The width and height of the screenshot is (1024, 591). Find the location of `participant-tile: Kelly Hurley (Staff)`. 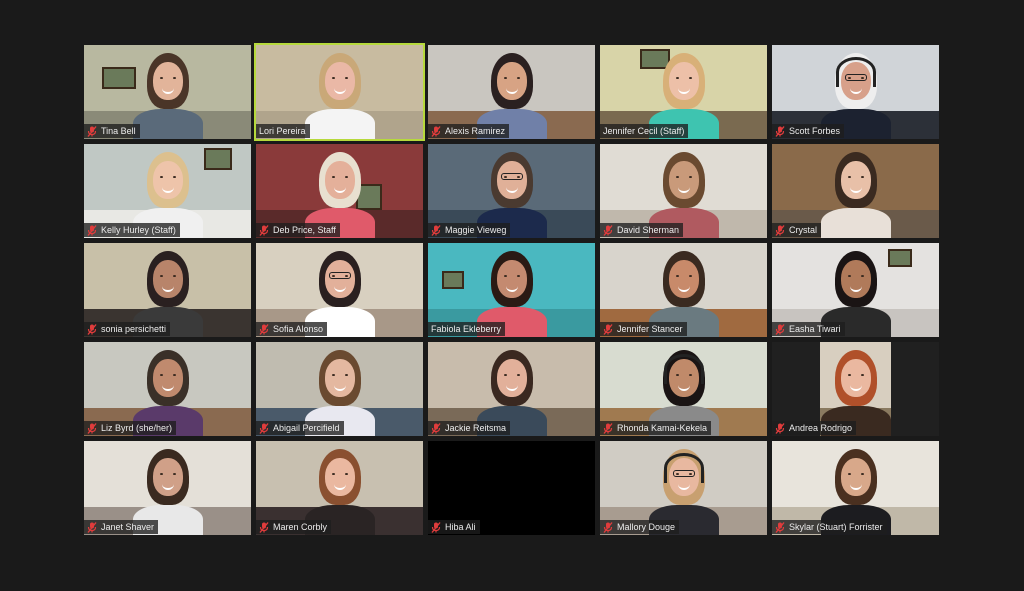

participant-tile: Kelly Hurley (Staff) is located at coordinates (167, 191).